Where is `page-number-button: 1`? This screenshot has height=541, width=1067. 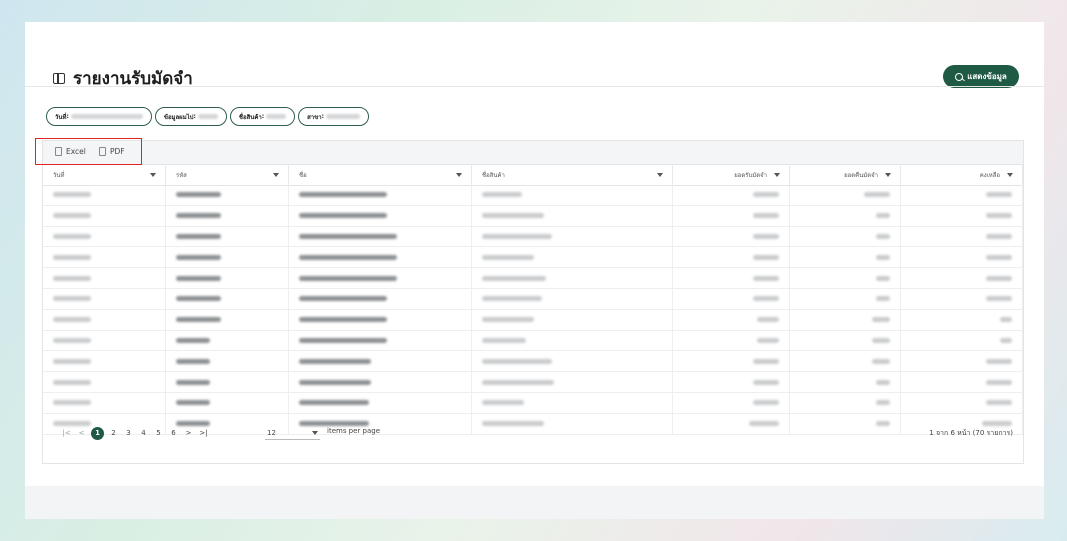 page-number-button: 1 is located at coordinates (97, 433).